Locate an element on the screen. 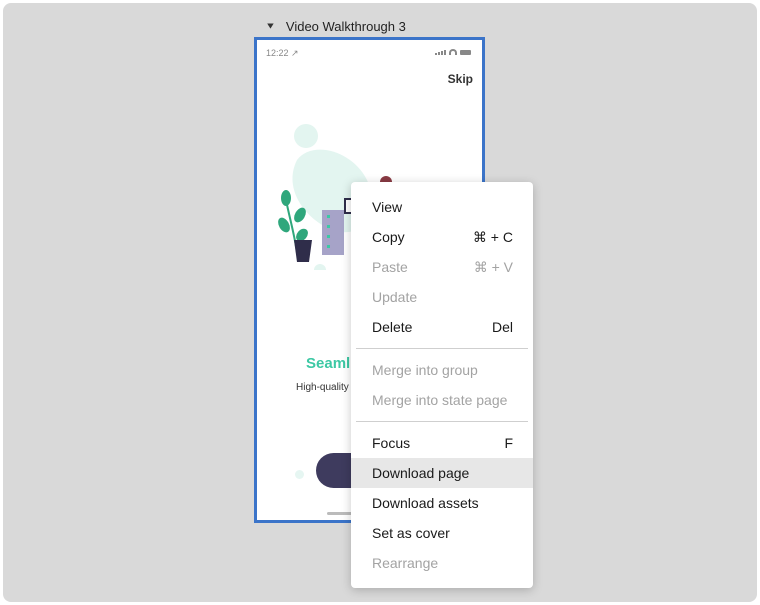  menu-item-label: Copy is located at coordinates (388, 237).